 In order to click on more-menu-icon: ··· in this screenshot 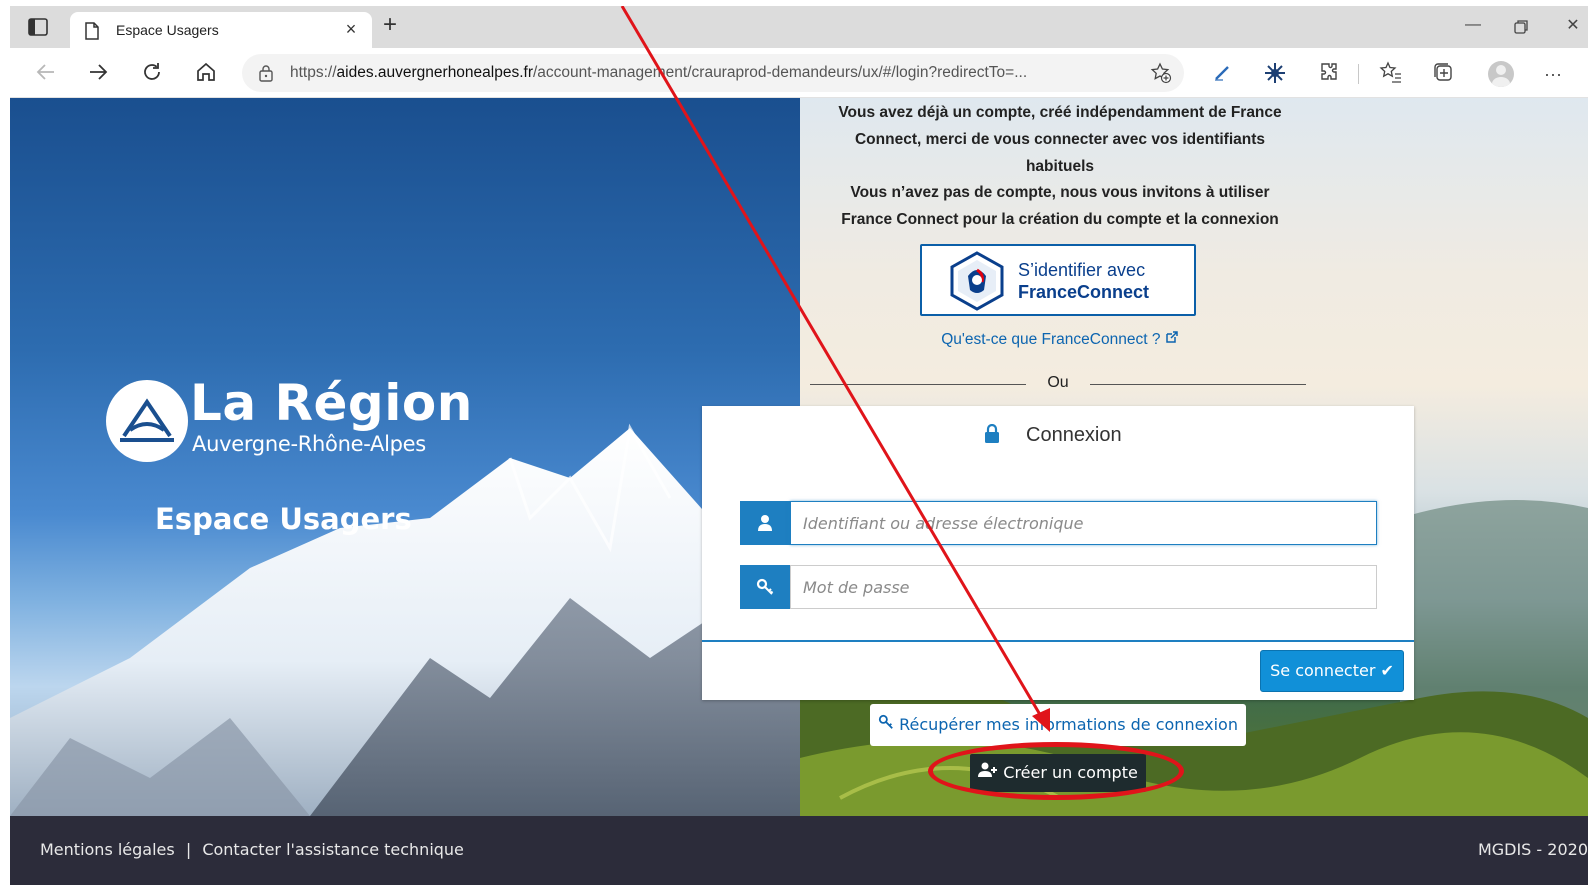, I will do `click(1553, 74)`.